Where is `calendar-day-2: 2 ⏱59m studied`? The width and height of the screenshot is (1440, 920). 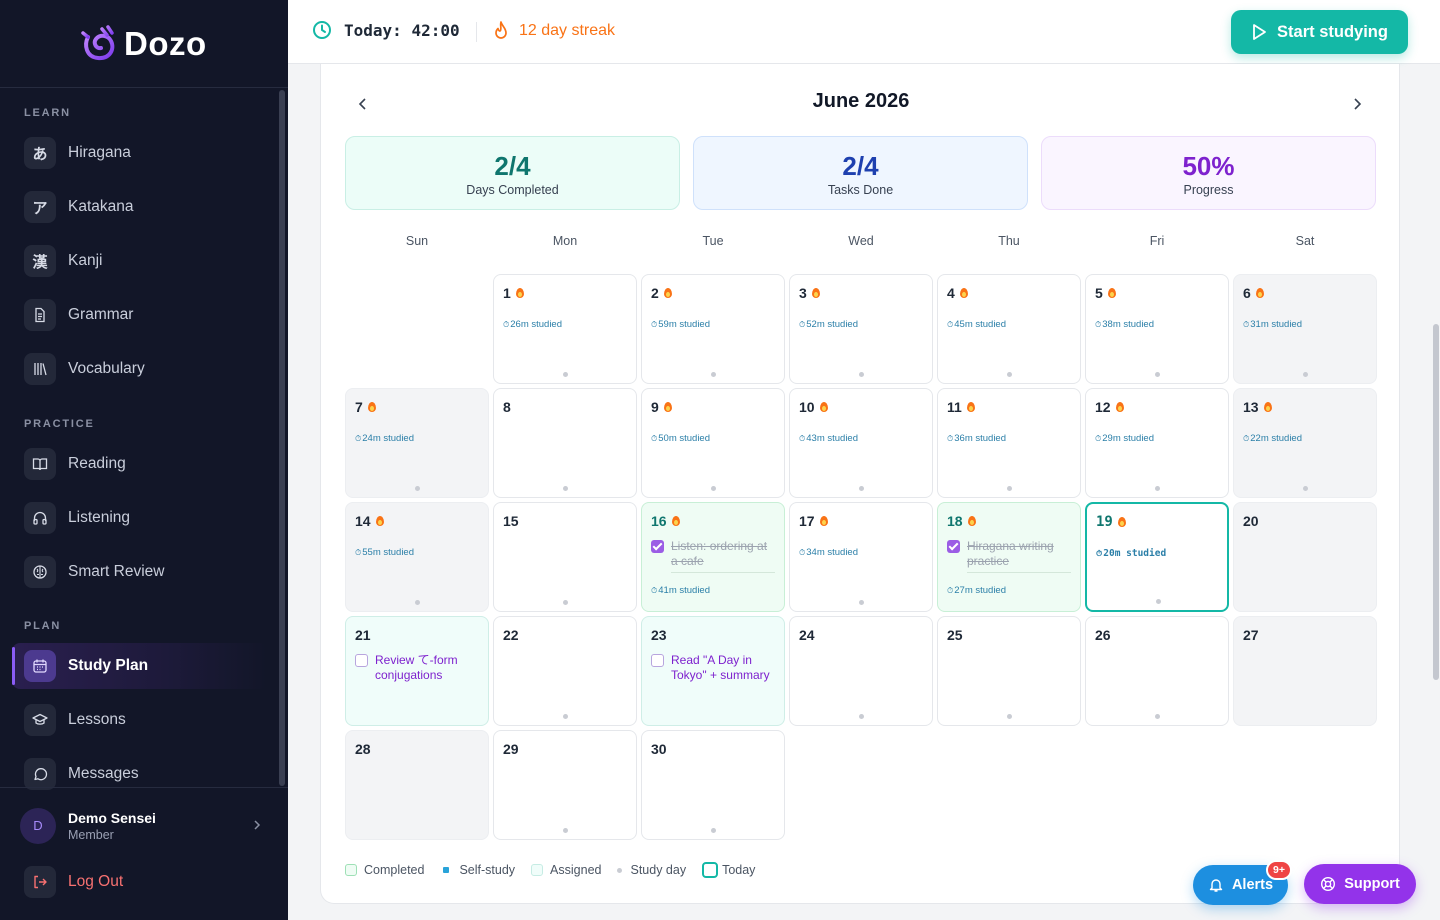
calendar-day-2: 2 ⏱59m studied is located at coordinates (713, 329).